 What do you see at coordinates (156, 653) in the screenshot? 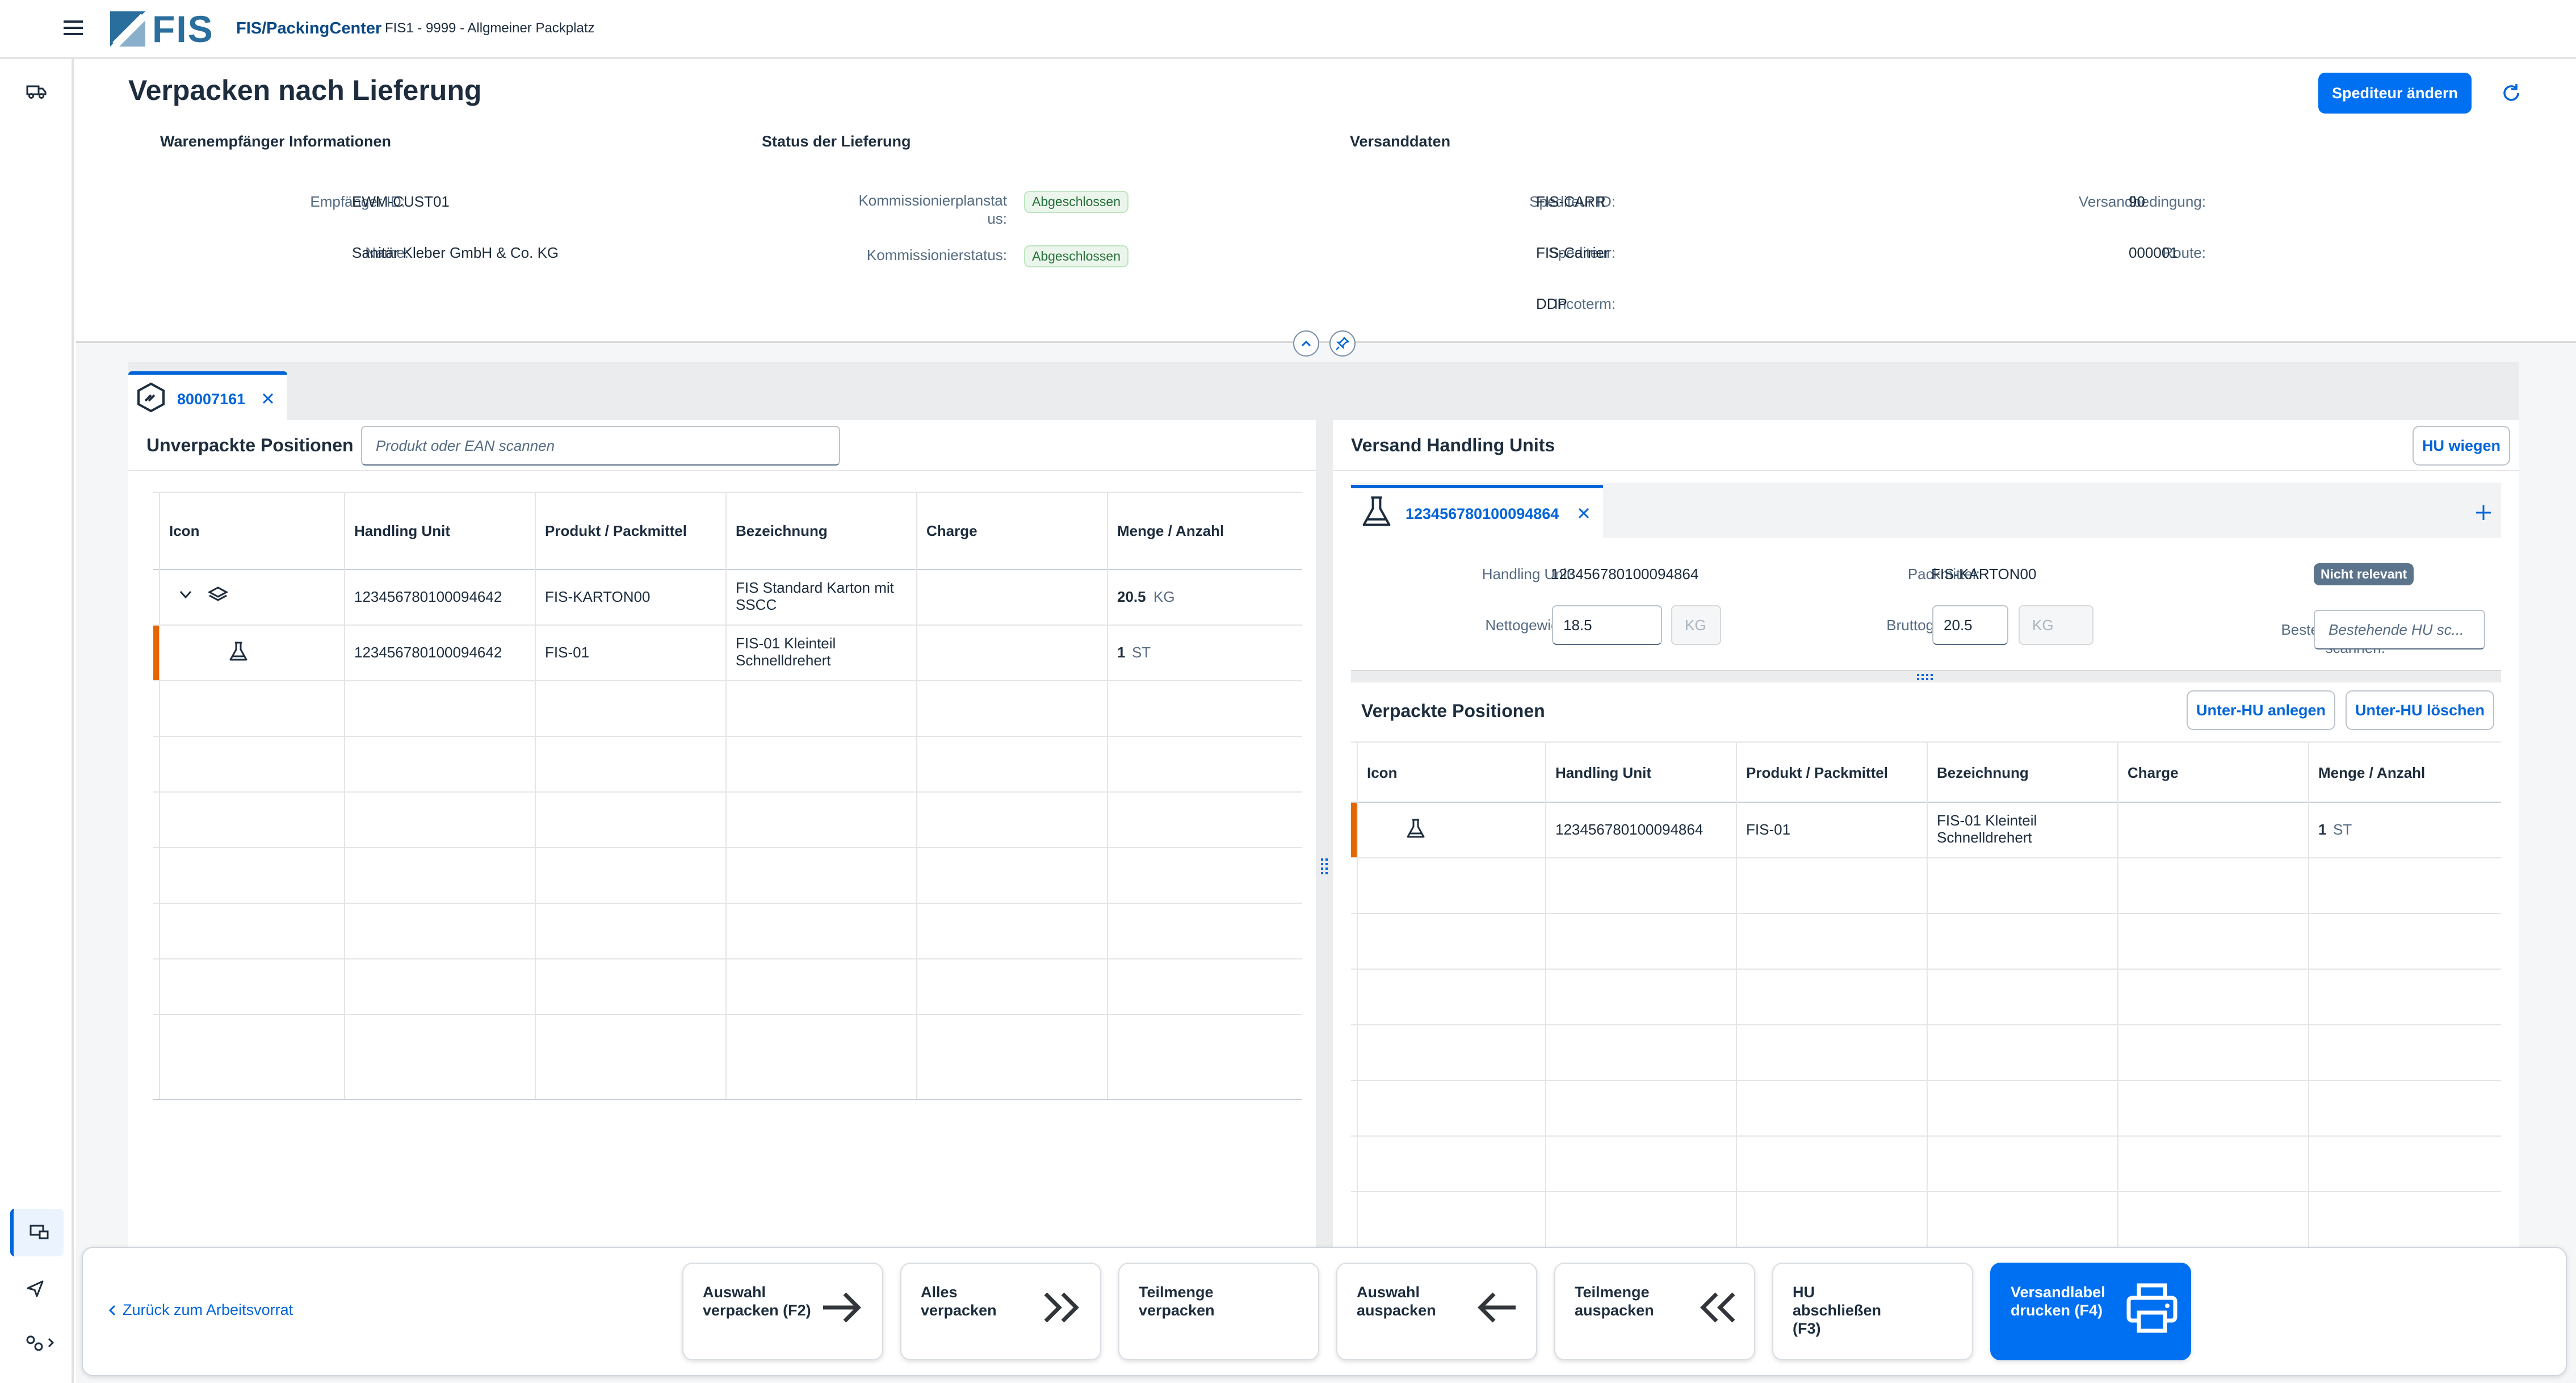
I see `row-highlight-marker` at bounding box center [156, 653].